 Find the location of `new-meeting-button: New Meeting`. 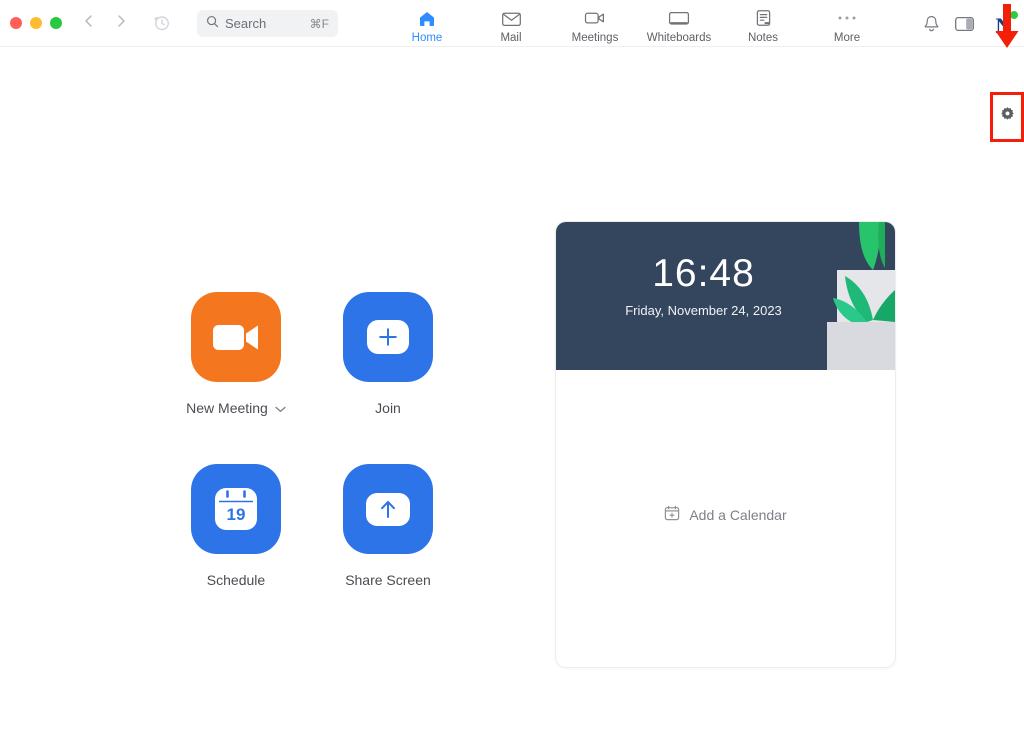

new-meeting-button: New Meeting is located at coordinates (236, 378).